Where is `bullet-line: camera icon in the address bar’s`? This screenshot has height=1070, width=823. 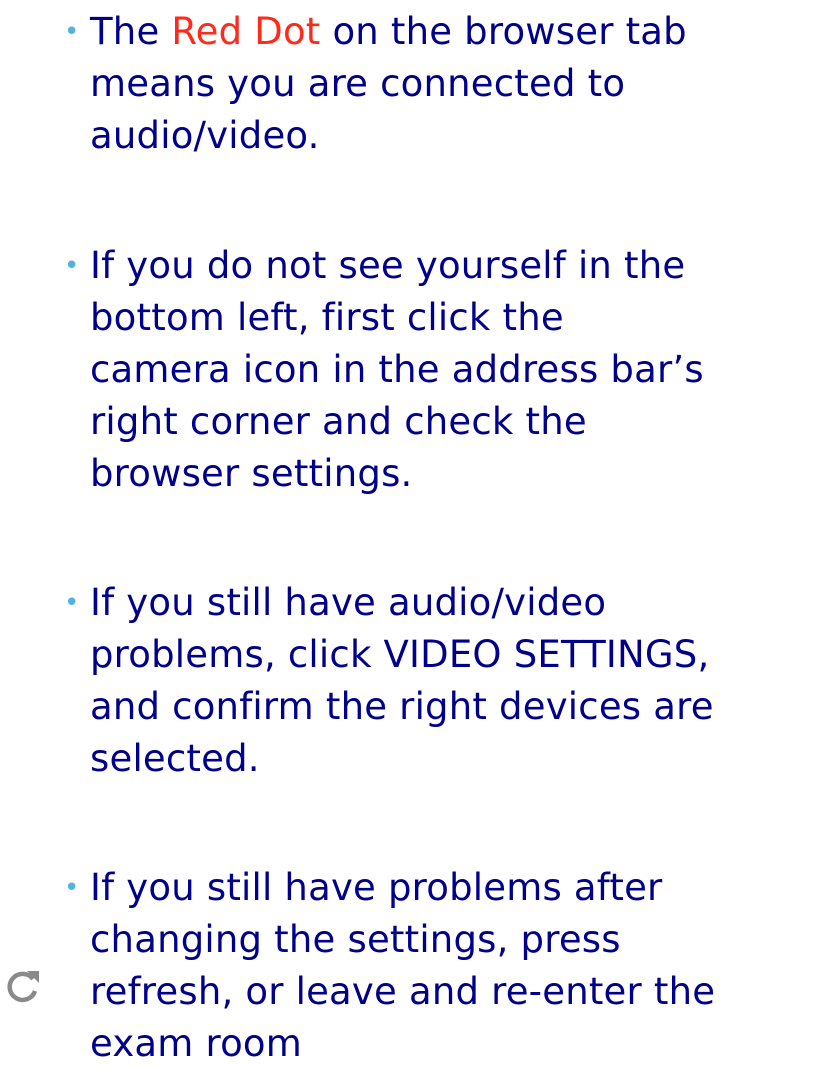
bullet-line: camera icon in the address bar’s is located at coordinates (397, 369).